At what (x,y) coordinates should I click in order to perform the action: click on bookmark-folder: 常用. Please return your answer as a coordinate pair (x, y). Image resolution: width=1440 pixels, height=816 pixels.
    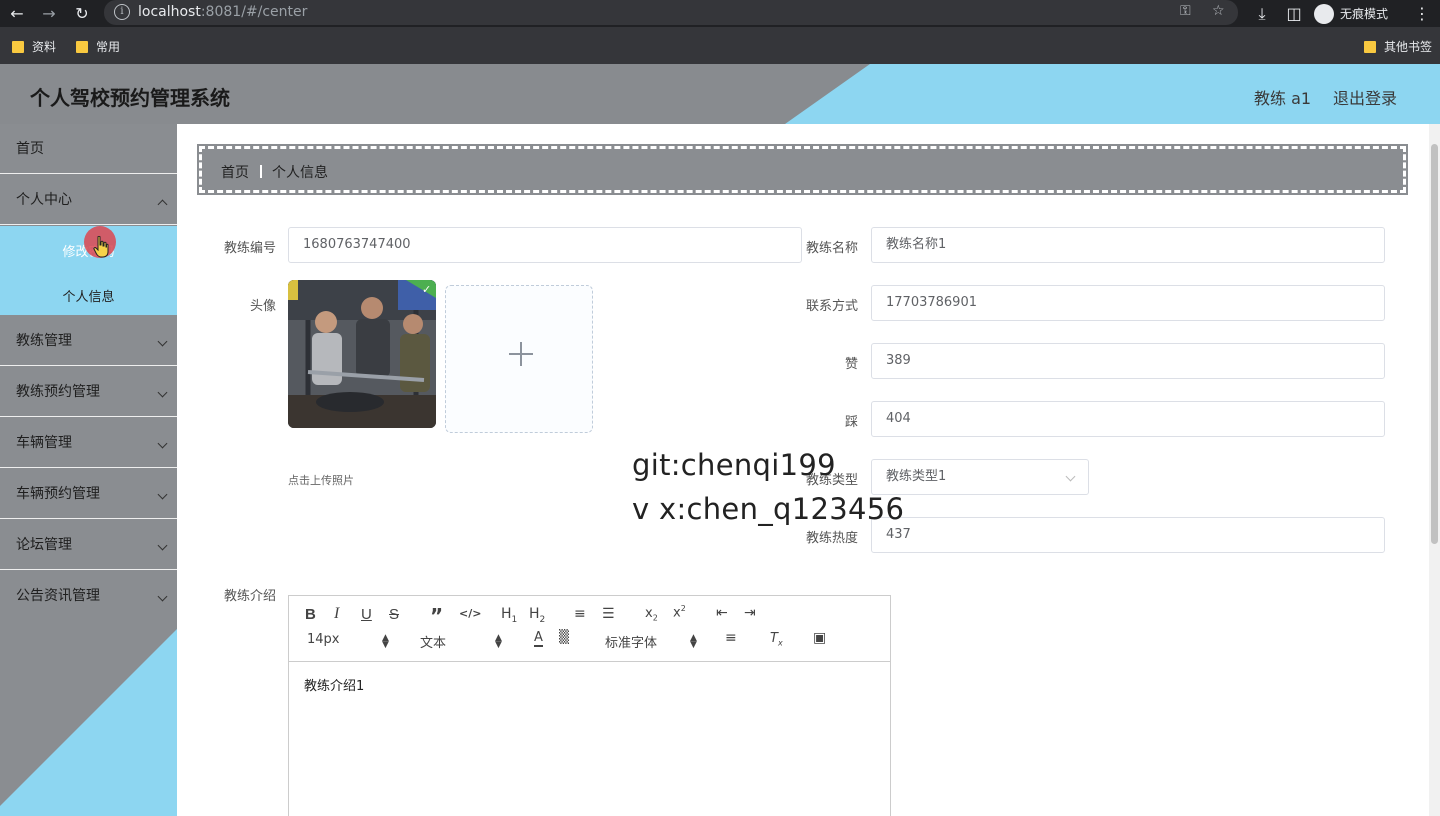
    Looking at the image, I should click on (98, 46).